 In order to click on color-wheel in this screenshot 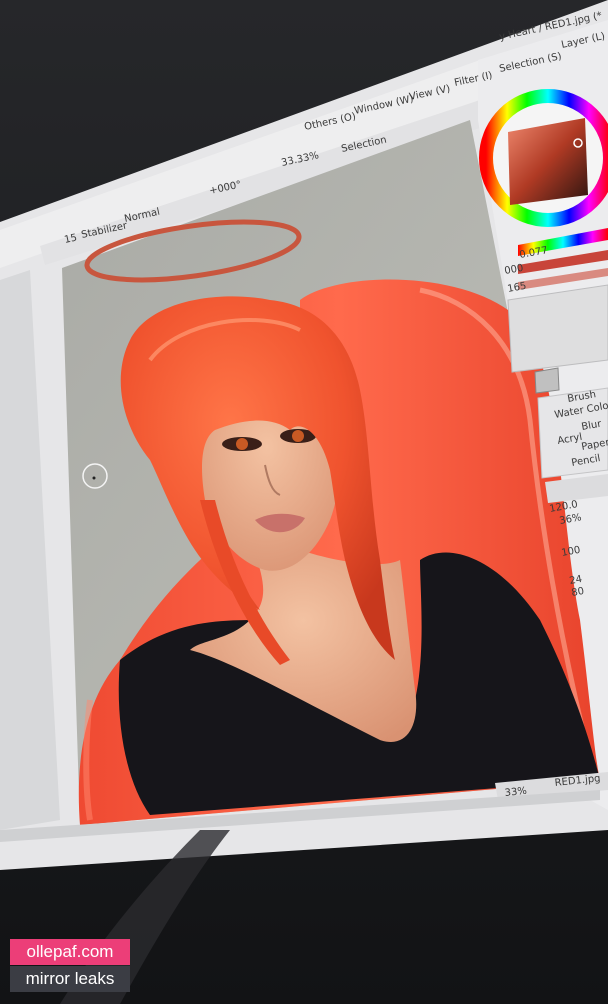, I will do `click(543, 158)`.